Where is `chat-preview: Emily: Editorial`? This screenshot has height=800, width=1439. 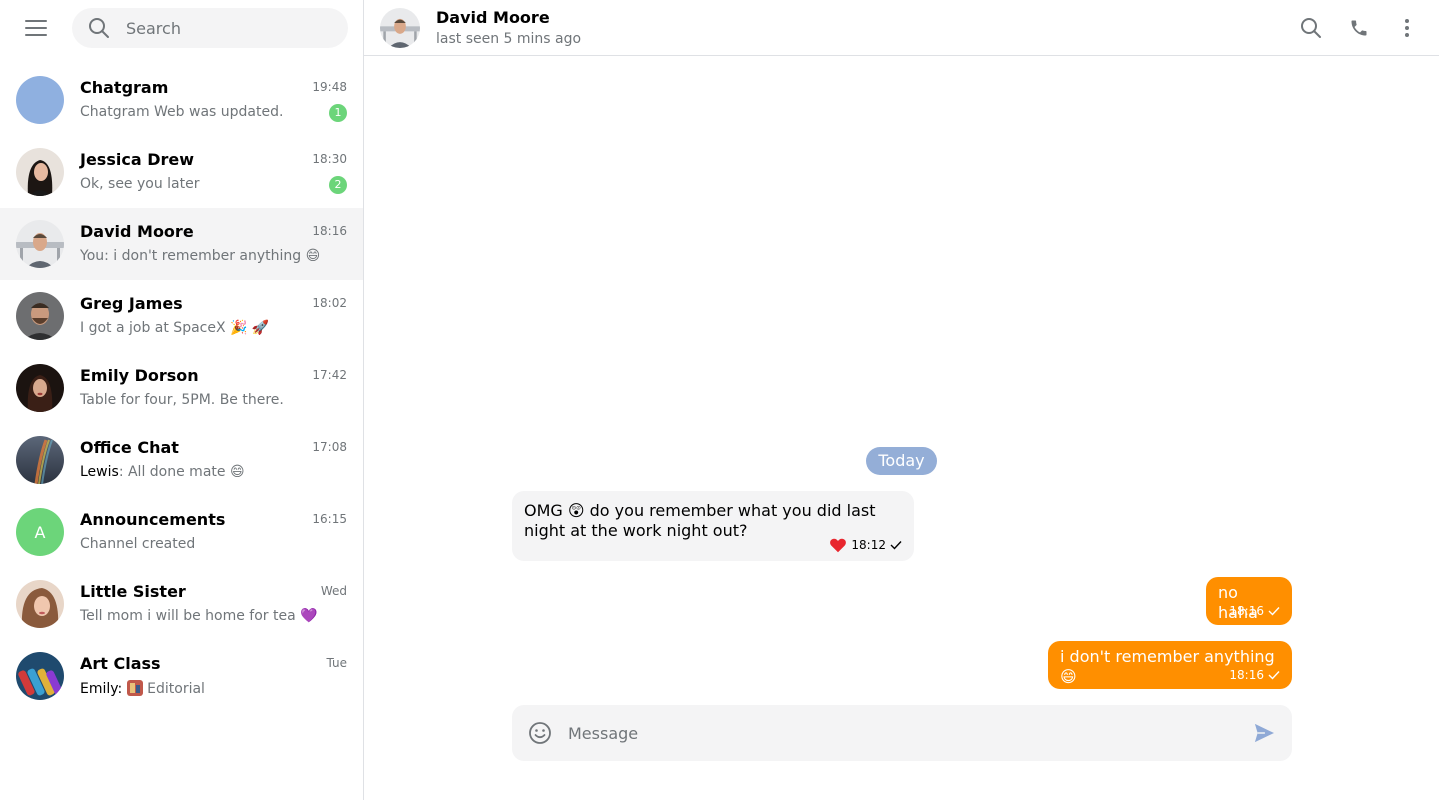 chat-preview: Emily: Editorial is located at coordinates (142, 688).